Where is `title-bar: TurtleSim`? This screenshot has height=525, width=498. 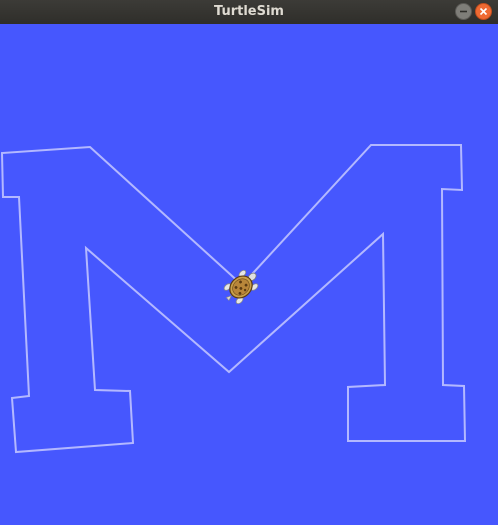
title-bar: TurtleSim is located at coordinates (249, 12).